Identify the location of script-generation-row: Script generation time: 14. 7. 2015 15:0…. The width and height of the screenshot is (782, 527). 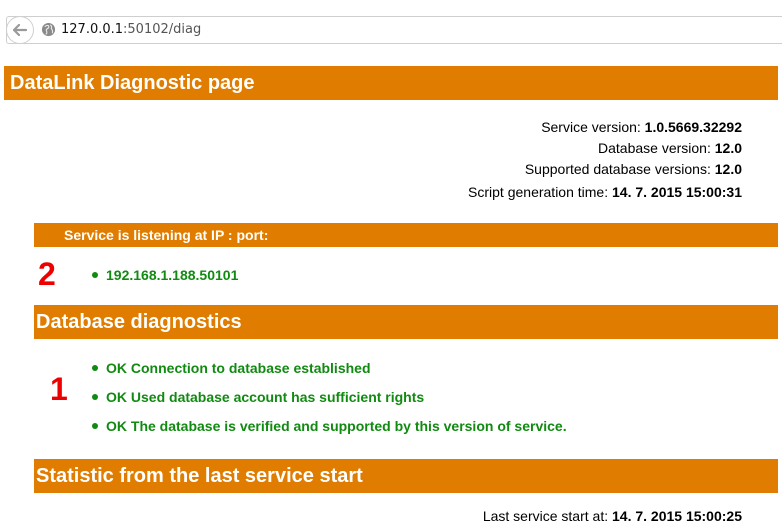
(605, 192).